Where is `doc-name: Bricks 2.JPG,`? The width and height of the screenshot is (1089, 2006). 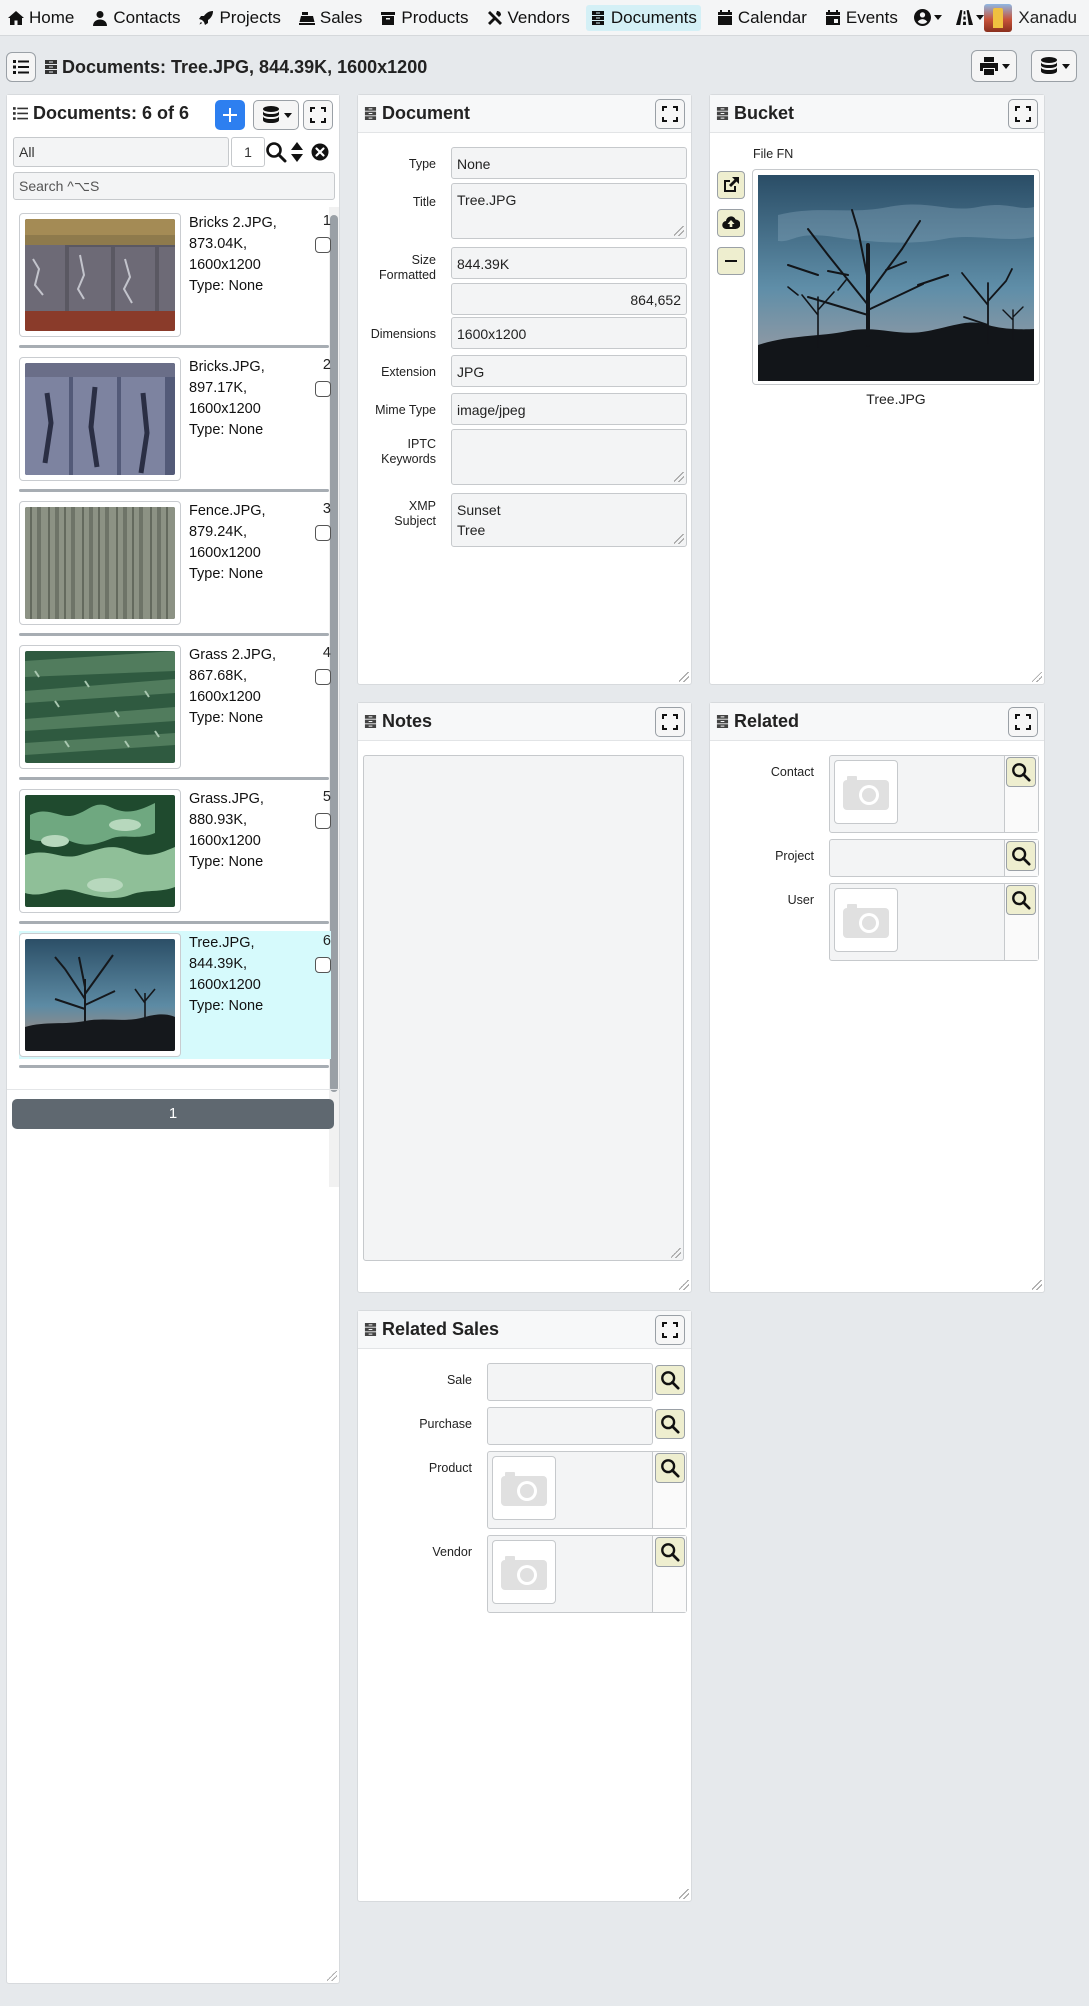
doc-name: Bricks 2.JPG, is located at coordinates (233, 223).